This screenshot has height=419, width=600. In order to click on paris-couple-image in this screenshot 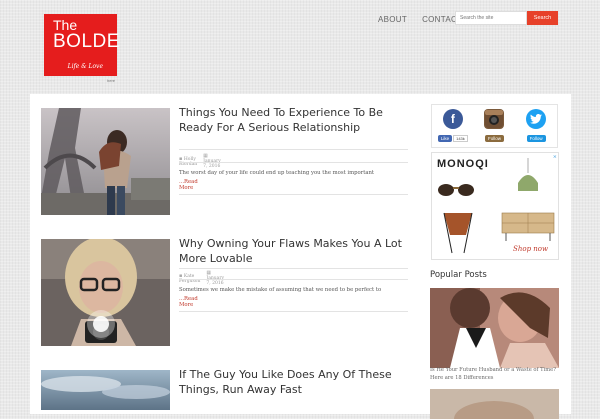, I will do `click(105, 161)`.